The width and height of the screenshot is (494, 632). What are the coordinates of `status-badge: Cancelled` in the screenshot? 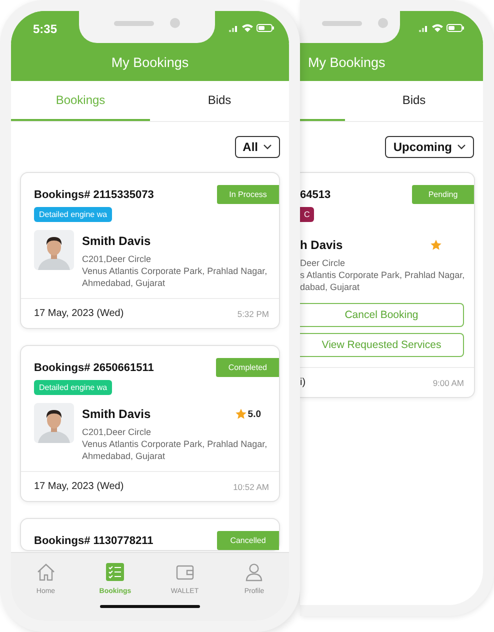 It's located at (248, 540).